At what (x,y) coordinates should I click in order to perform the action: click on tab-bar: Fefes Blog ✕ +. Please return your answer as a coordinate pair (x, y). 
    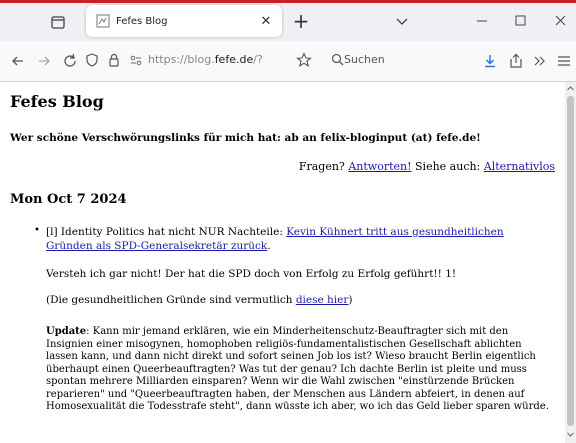
    Looking at the image, I should click on (288, 22).